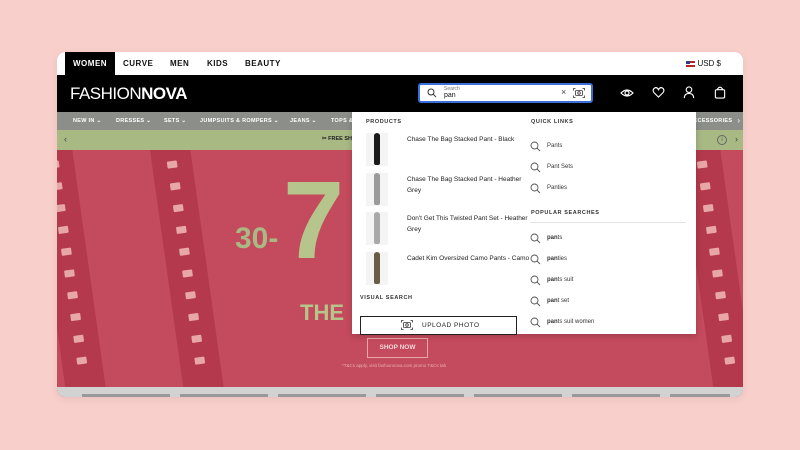 The image size is (800, 450). What do you see at coordinates (257, 238) in the screenshot?
I see `hero-headline-prefix: 30-` at bounding box center [257, 238].